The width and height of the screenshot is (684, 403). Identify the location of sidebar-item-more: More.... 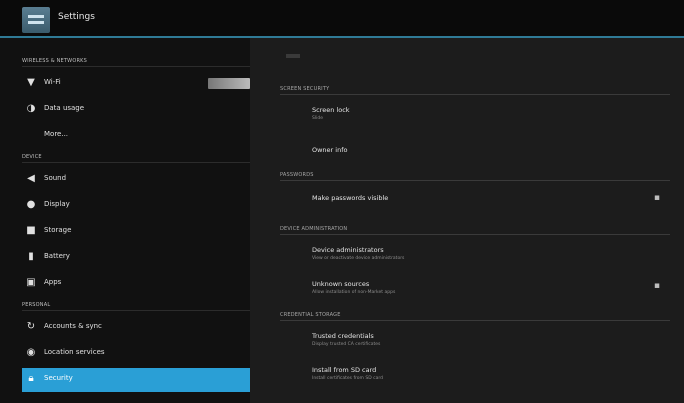
(136, 136).